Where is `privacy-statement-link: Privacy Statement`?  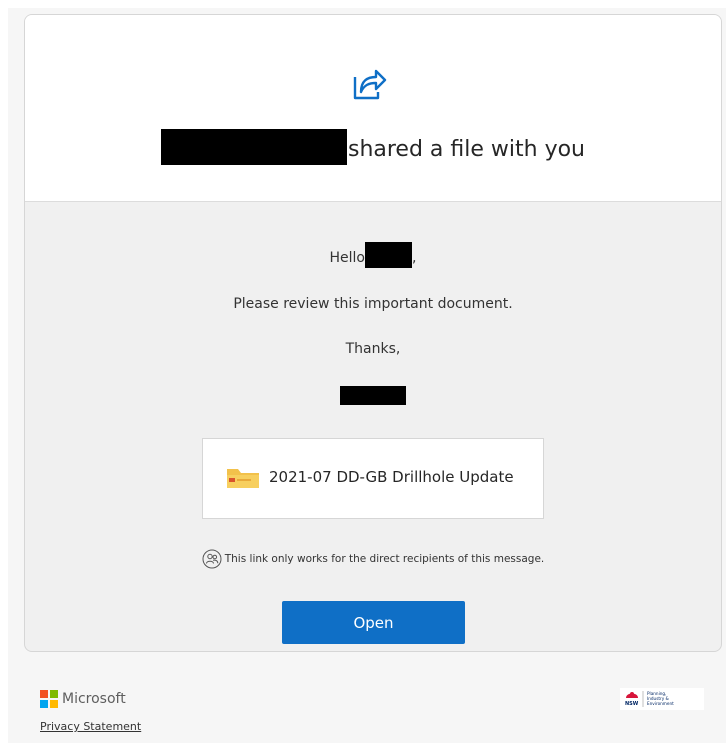 privacy-statement-link: Privacy Statement is located at coordinates (90, 726).